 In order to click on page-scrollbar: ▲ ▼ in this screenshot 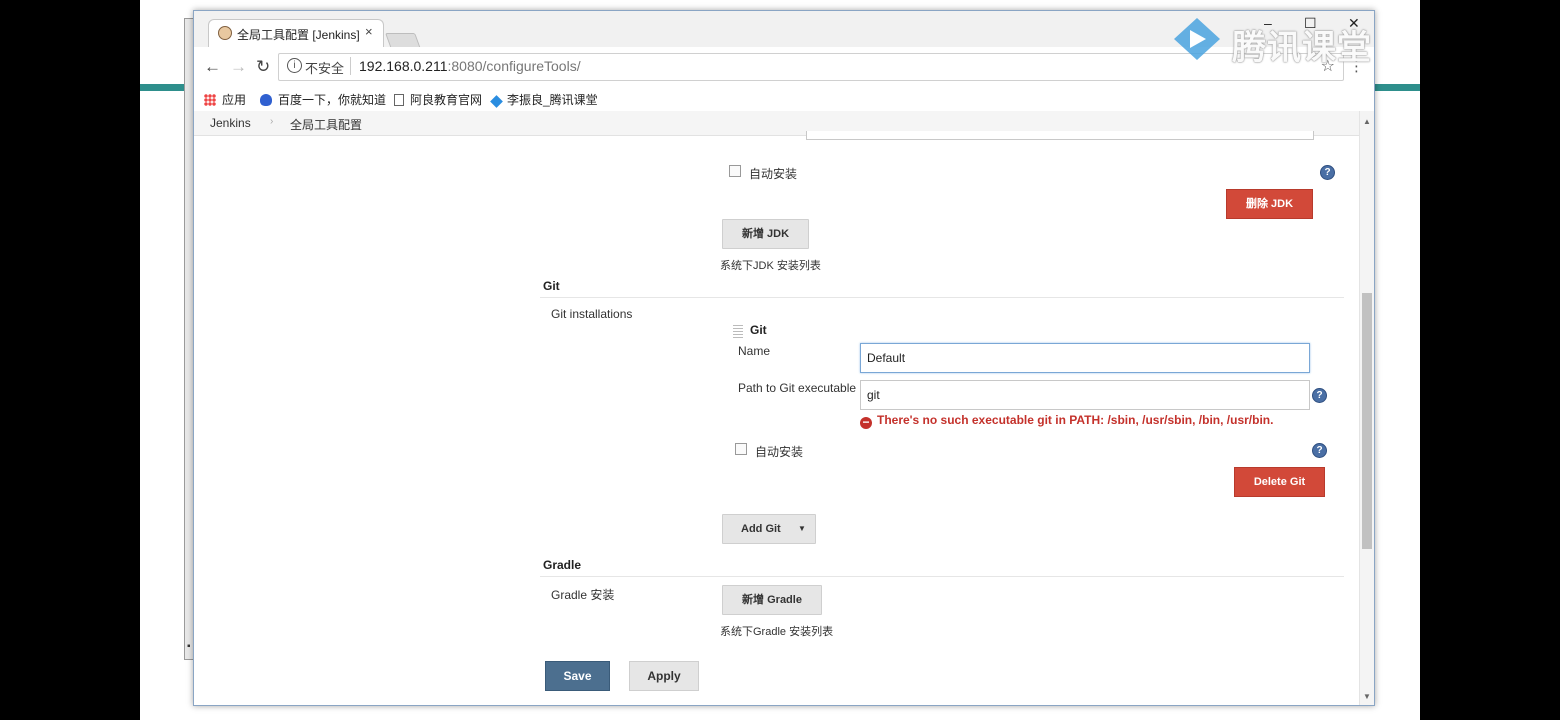, I will do `click(1366, 408)`.